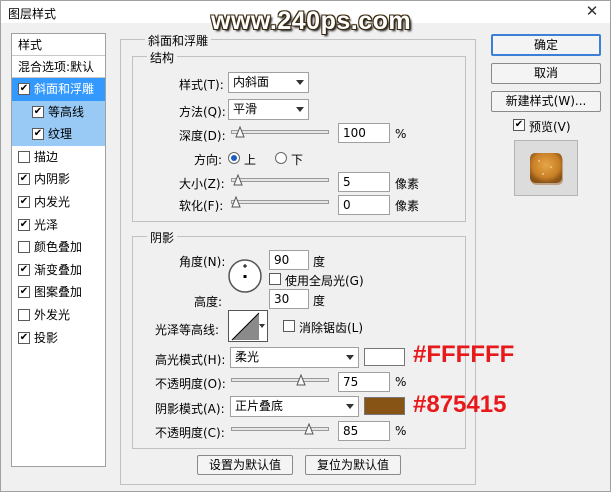 This screenshot has height=492, width=611. Describe the element at coordinates (66, 111) in the screenshot. I see `style-item-label: 等高线` at that location.